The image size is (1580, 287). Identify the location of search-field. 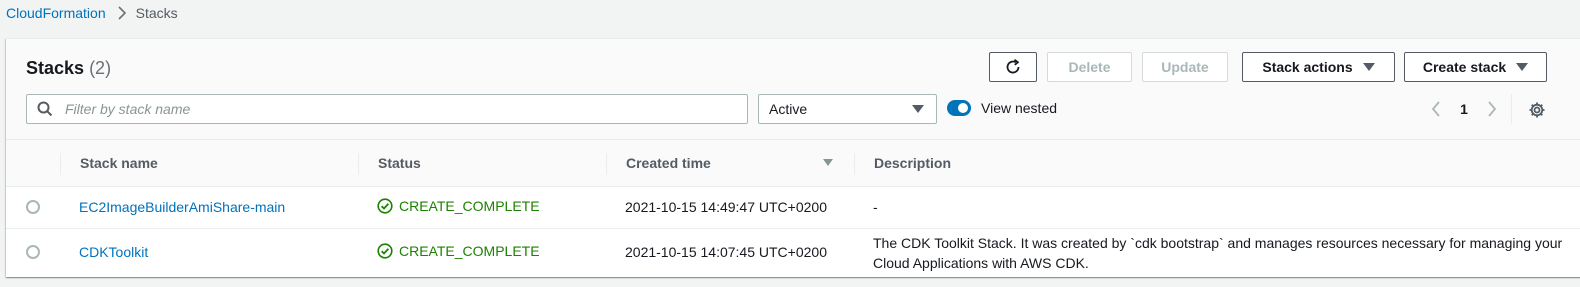
(387, 109).